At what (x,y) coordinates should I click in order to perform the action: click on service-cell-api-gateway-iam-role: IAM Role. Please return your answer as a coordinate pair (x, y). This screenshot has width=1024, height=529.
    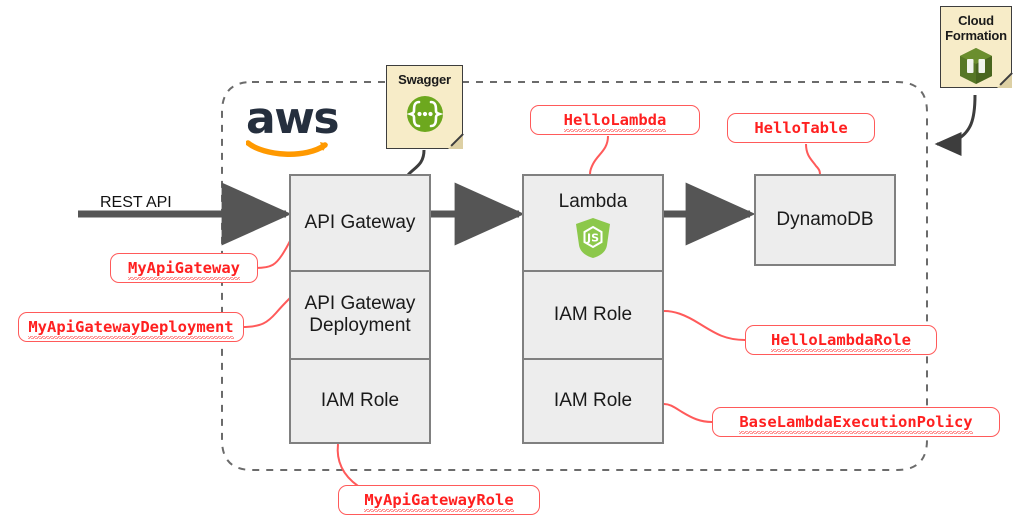
    Looking at the image, I should click on (360, 400).